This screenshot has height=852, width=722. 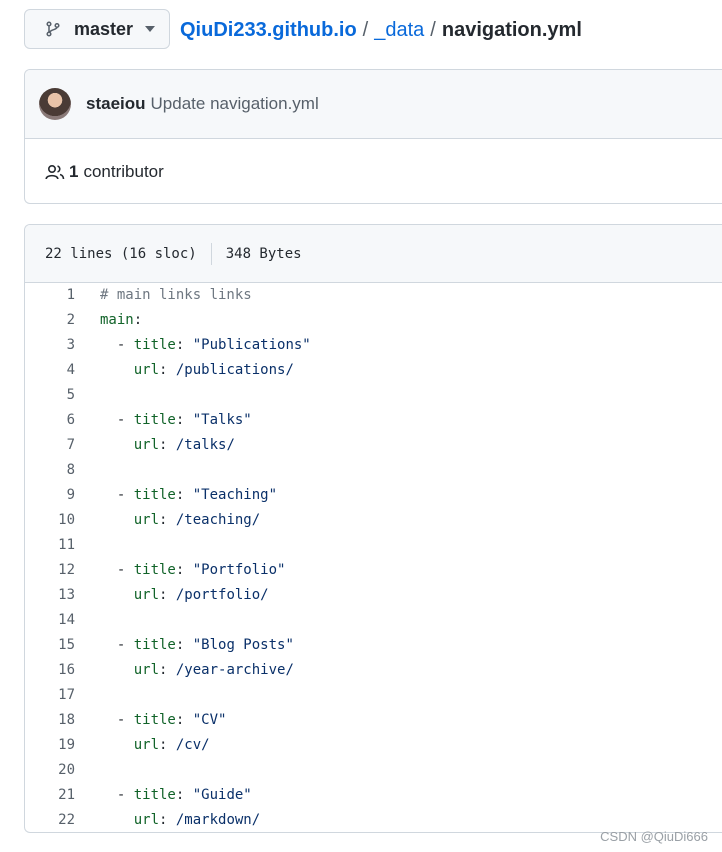 I want to click on line-content: url: /publications/, so click(x=197, y=370).